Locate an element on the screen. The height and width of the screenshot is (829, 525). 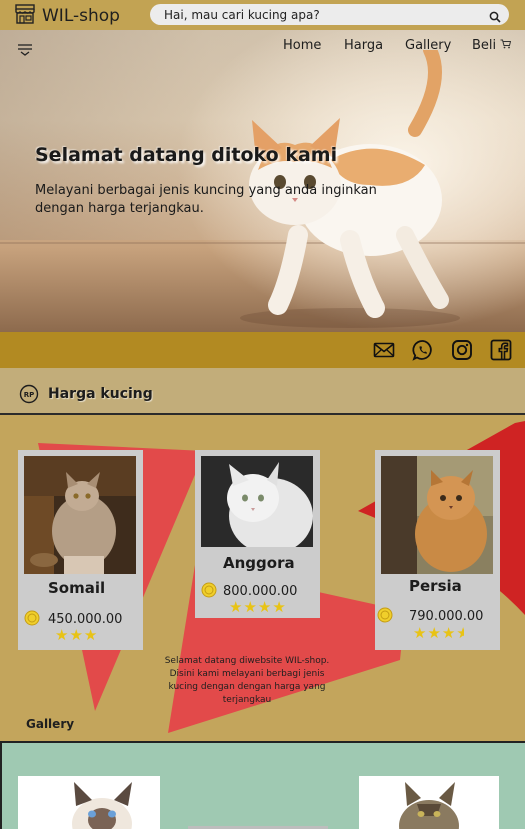
nav-beli-label: Beli is located at coordinates (484, 45).